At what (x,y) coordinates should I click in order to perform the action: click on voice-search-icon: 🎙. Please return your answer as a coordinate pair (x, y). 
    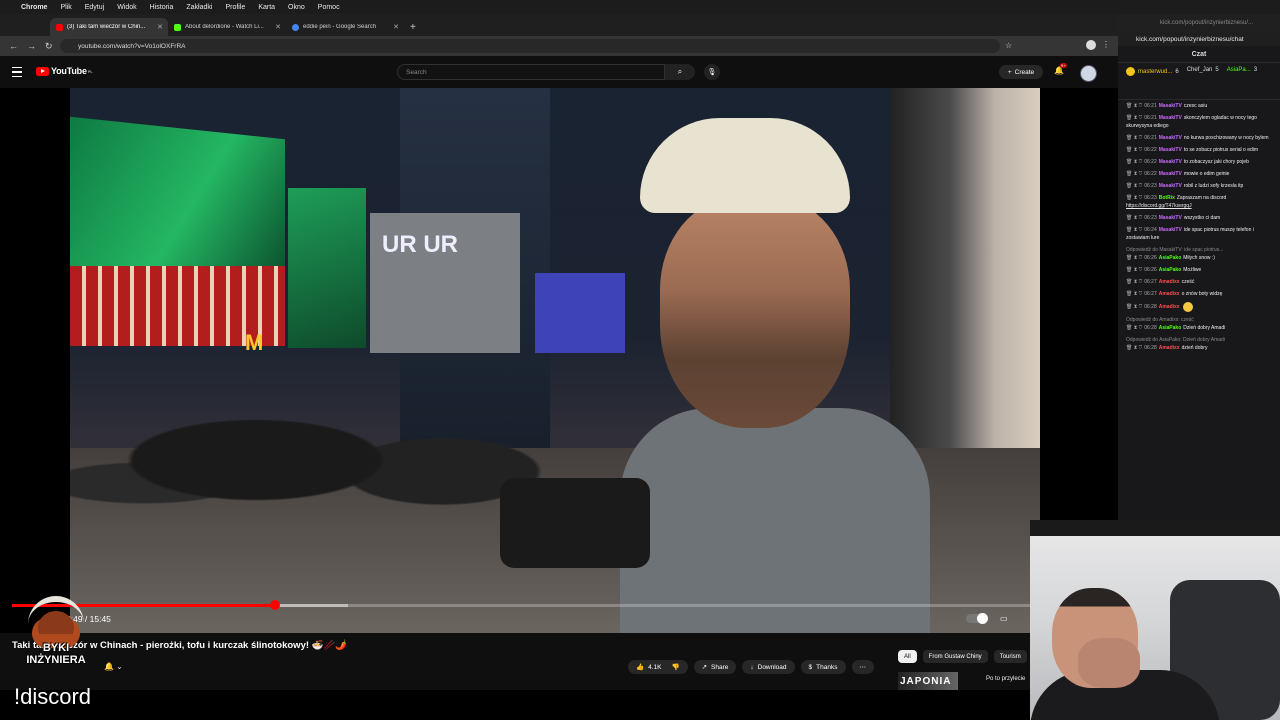
    Looking at the image, I should click on (712, 72).